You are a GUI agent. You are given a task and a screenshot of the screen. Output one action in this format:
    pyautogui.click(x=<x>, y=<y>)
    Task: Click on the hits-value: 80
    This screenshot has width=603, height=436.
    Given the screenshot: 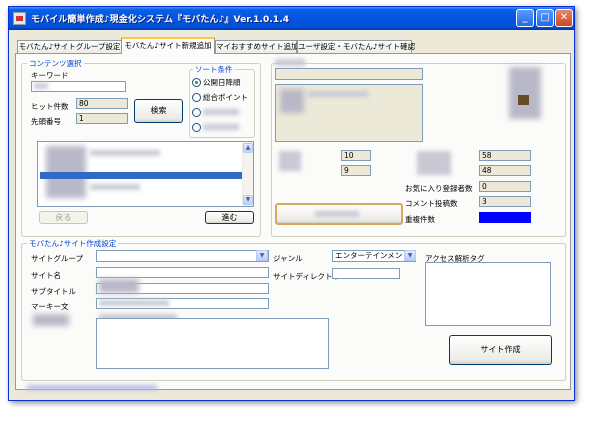 What is the action you would take?
    pyautogui.click(x=102, y=103)
    